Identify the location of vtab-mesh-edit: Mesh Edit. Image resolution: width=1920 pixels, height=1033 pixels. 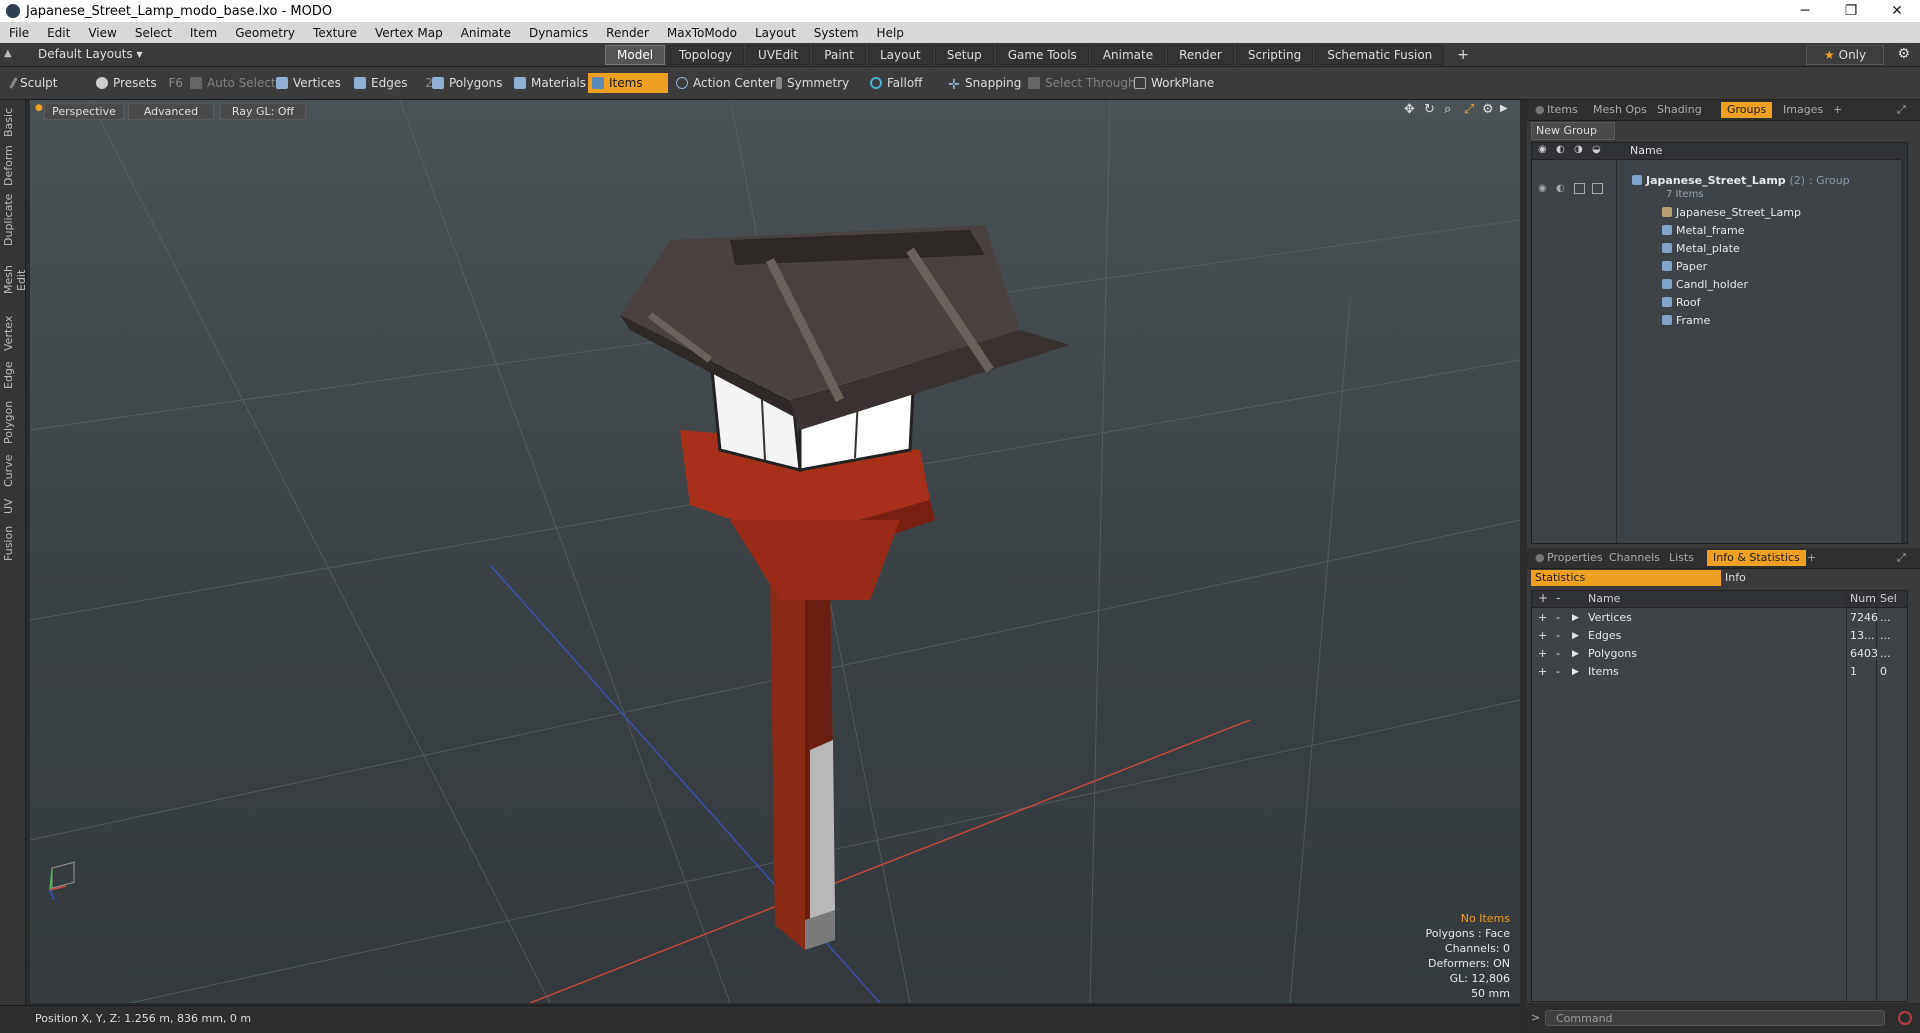
(15, 280).